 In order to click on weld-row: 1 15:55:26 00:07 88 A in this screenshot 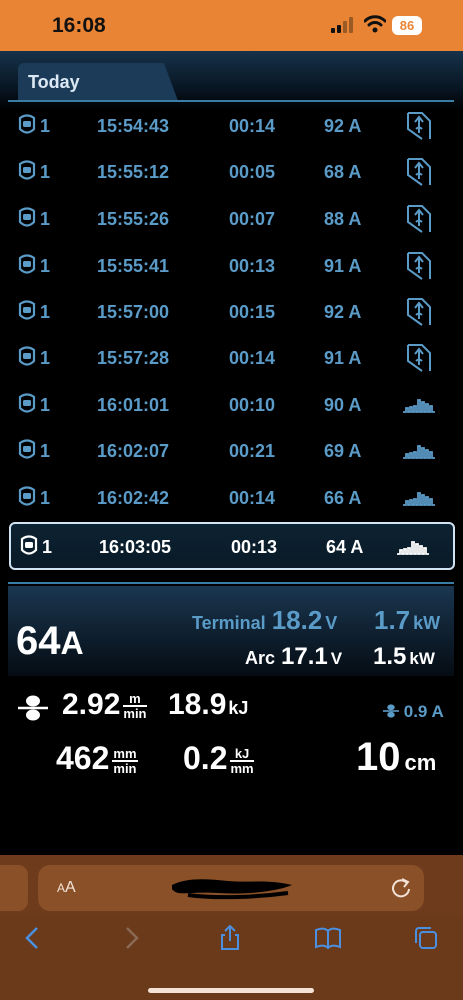, I will do `click(231, 219)`.